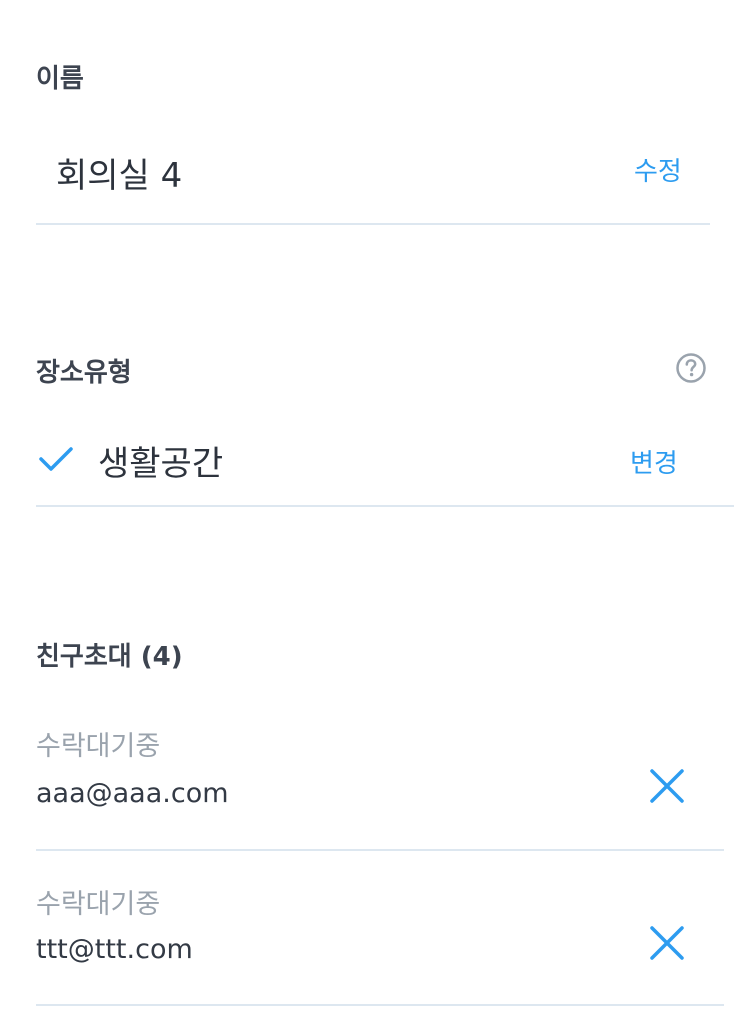 The height and width of the screenshot is (1012, 748). What do you see at coordinates (654, 461) in the screenshot?
I see `change-place-type-button: 변경` at bounding box center [654, 461].